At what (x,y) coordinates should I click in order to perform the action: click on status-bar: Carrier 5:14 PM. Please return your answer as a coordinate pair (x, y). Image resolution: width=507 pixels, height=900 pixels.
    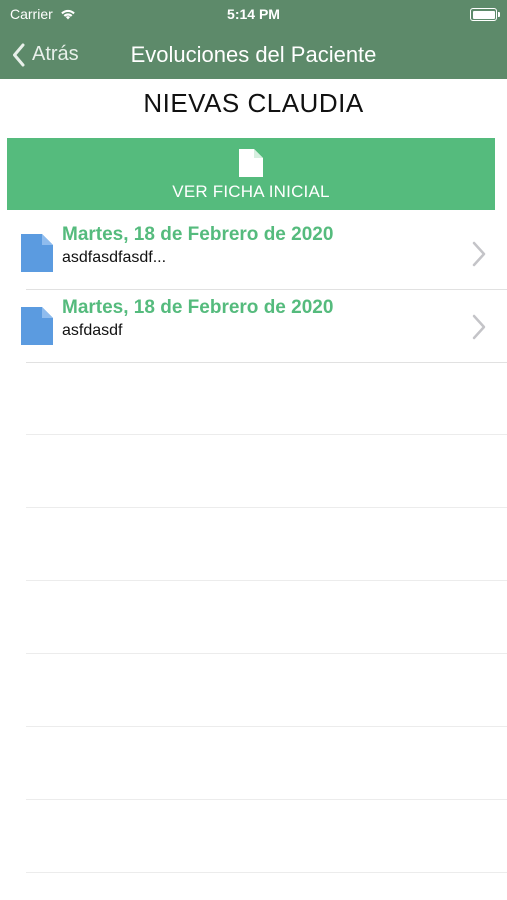
    Looking at the image, I should click on (253, 15).